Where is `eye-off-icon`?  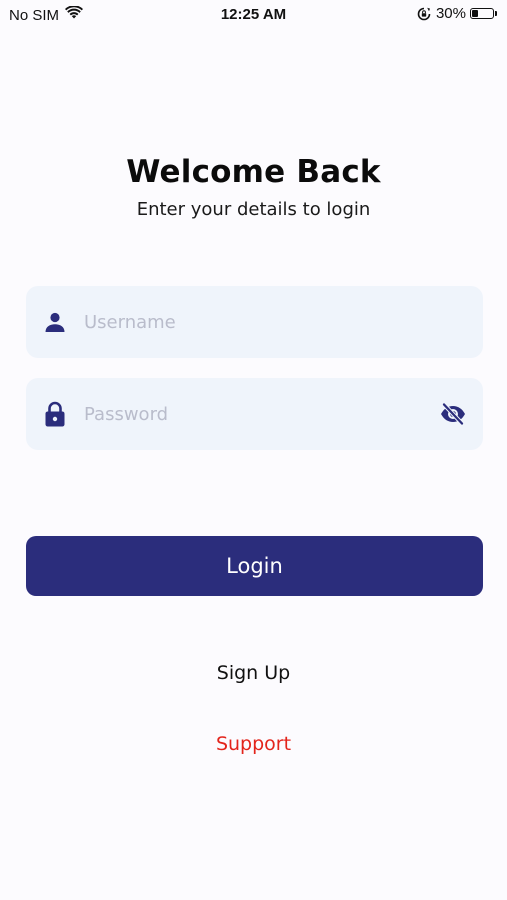 eye-off-icon is located at coordinates (453, 414).